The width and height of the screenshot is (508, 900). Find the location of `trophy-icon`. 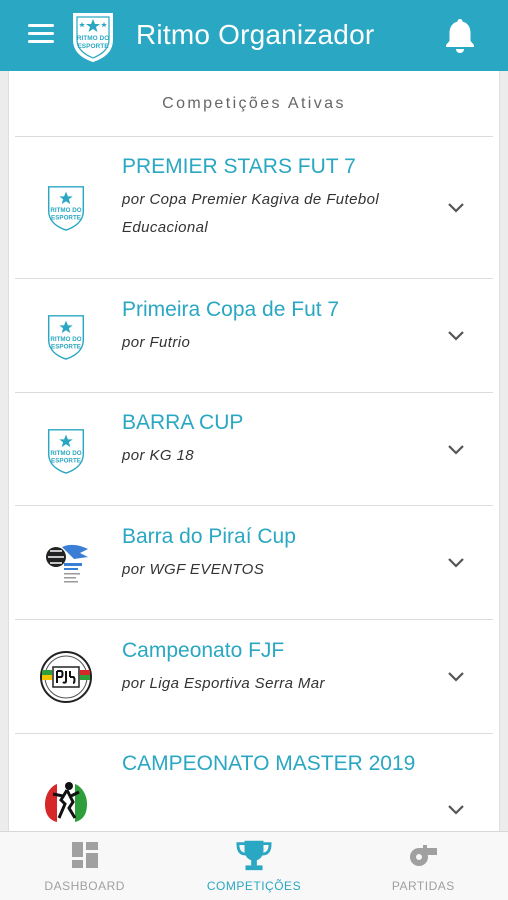

trophy-icon is located at coordinates (254, 855).